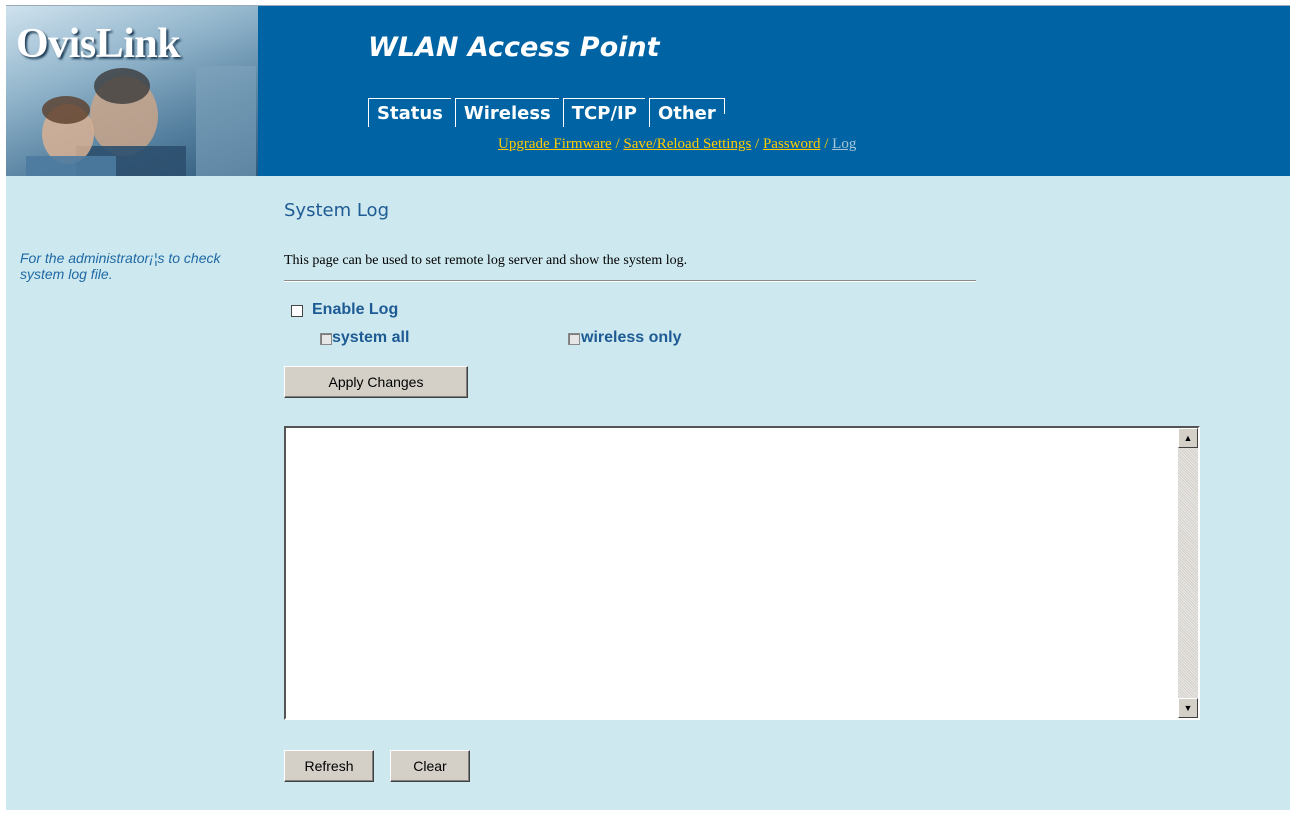 The width and height of the screenshot is (1290, 821). What do you see at coordinates (514, 47) in the screenshot?
I see `app-title: WLAN Access Point` at bounding box center [514, 47].